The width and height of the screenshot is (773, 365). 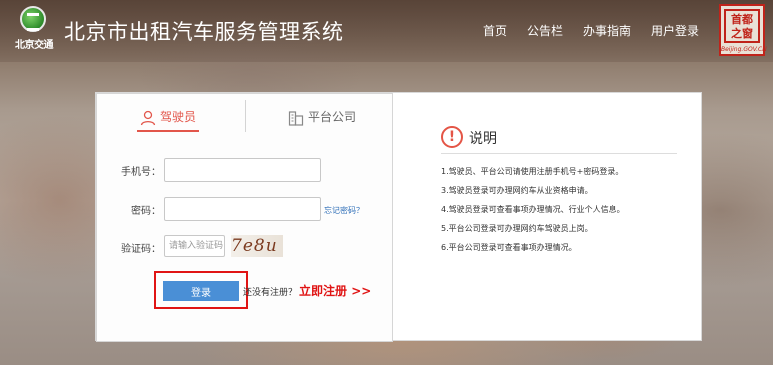 What do you see at coordinates (335, 291) in the screenshot?
I see `register-now-link: 立即注册 >>` at bounding box center [335, 291].